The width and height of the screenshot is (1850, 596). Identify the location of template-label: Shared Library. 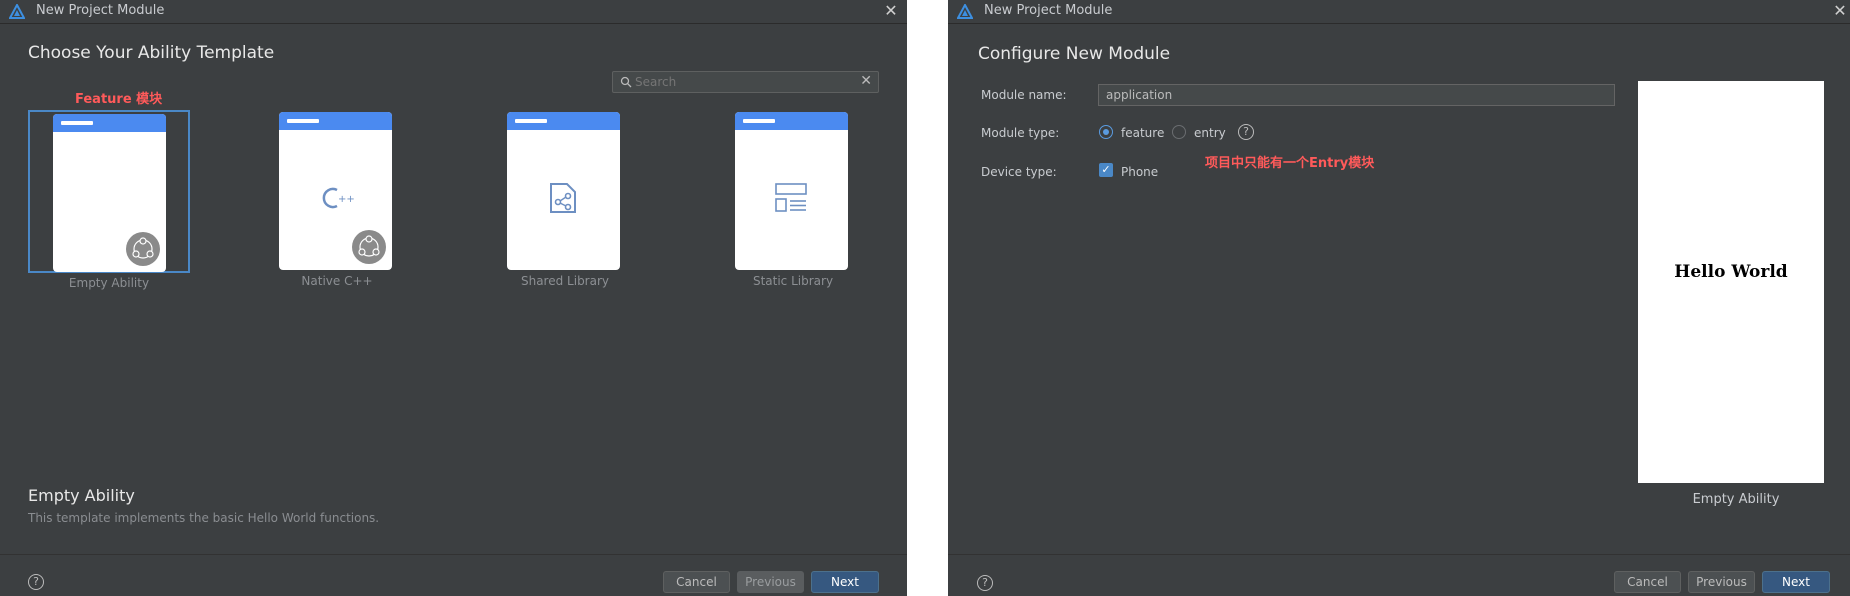
(565, 281).